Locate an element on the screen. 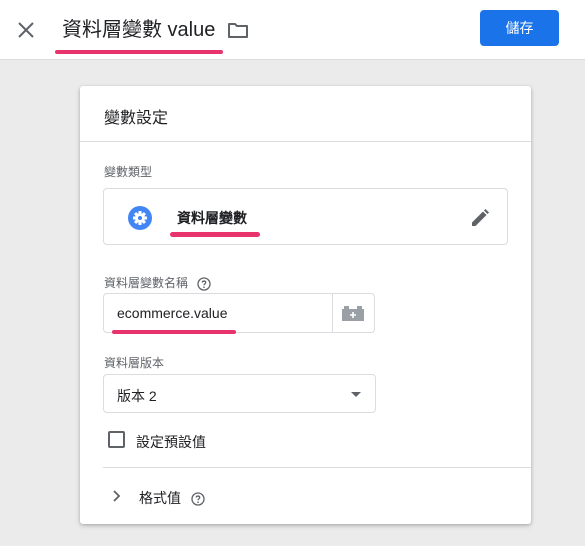 This screenshot has width=585, height=546. card-header: 變數設定 is located at coordinates (305, 114).